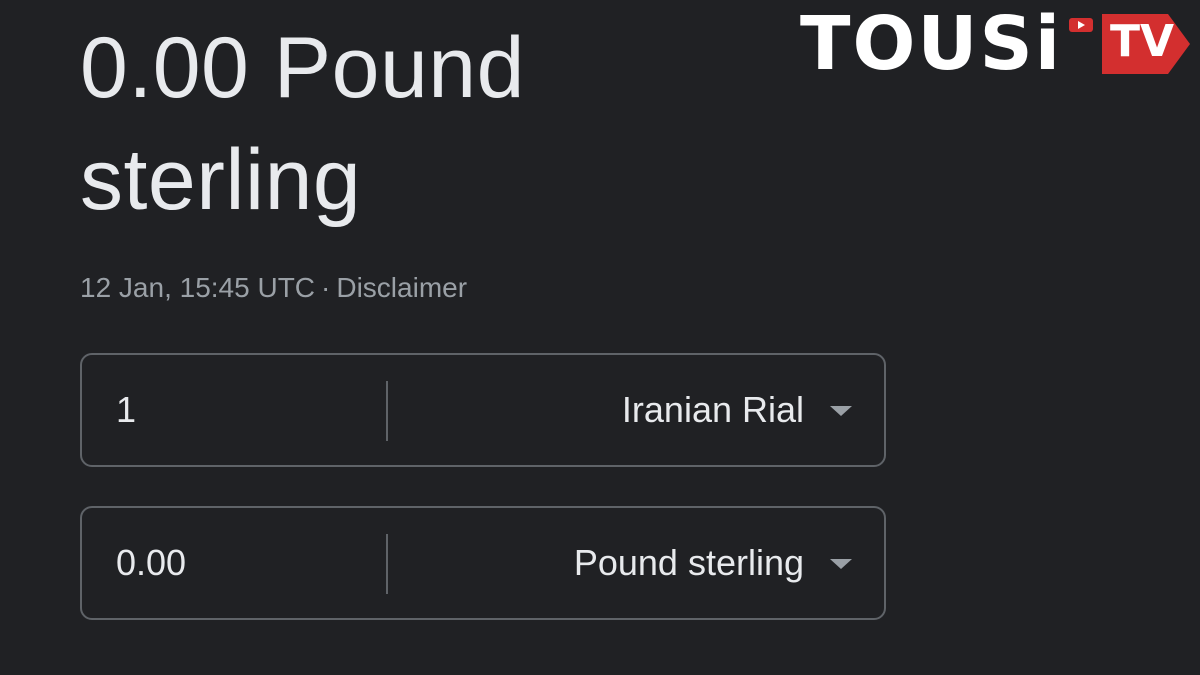 This screenshot has height=675, width=1200. I want to click on rate-meta: 12 Jan, 15:45 UTC · Disclaimer, so click(273, 288).